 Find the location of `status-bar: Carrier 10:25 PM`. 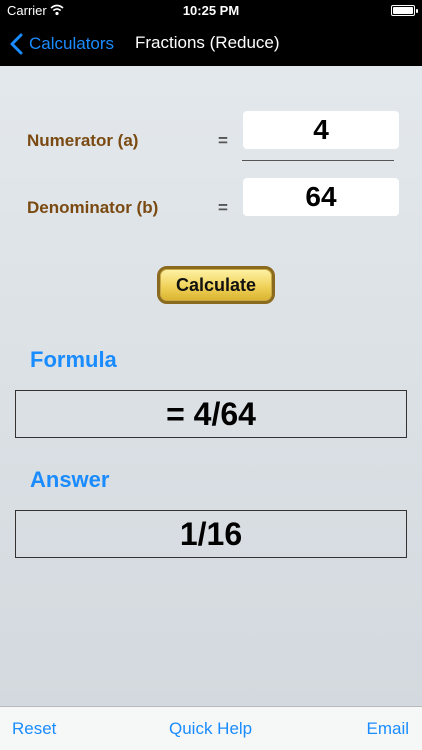

status-bar: Carrier 10:25 PM is located at coordinates (211, 11).